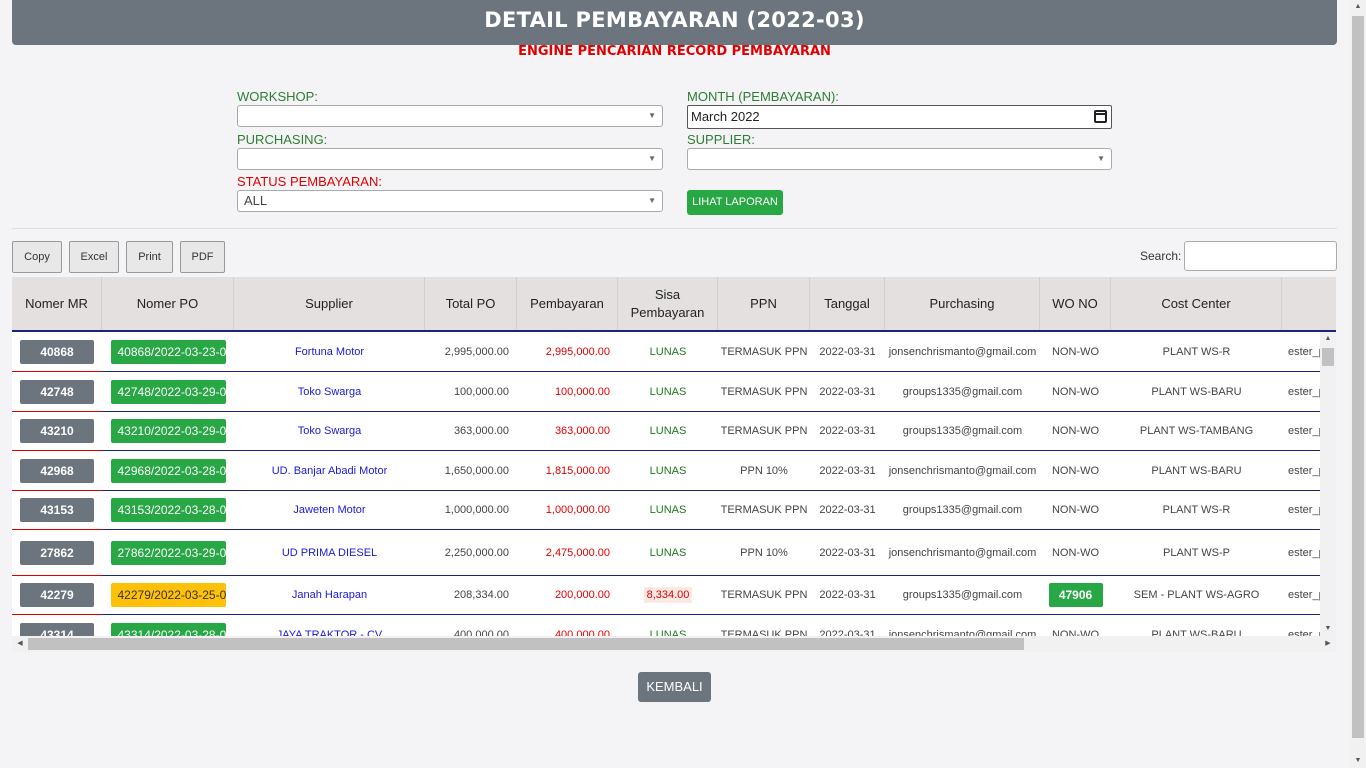 The image size is (1366, 768). Describe the element at coordinates (668, 303) in the screenshot. I see `col-sisa-pembayaran: Sisa Pembayaran` at that location.